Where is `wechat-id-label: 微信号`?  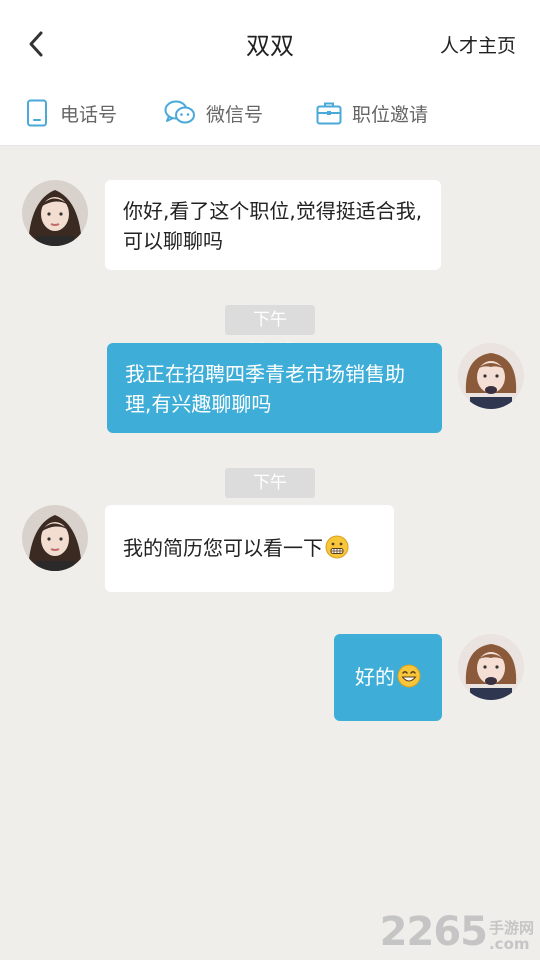 wechat-id-label: 微信号 is located at coordinates (235, 114).